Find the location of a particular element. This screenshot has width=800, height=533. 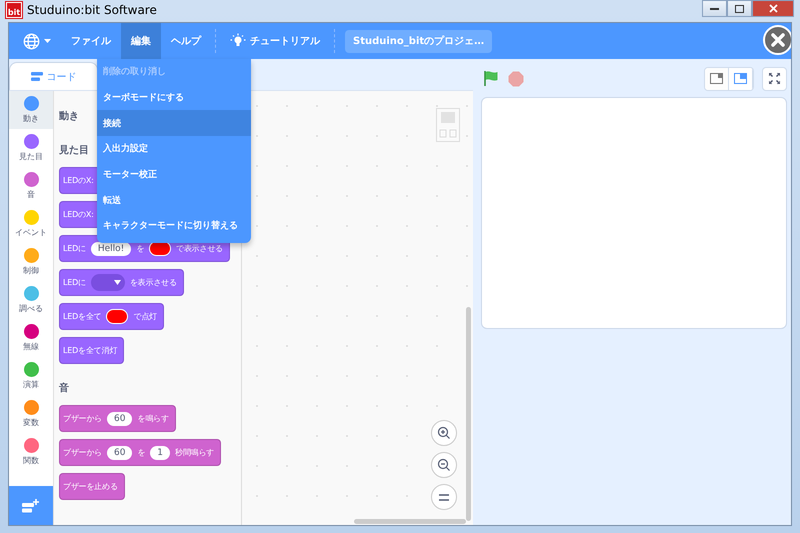

zoom-in-icon is located at coordinates (444, 433).